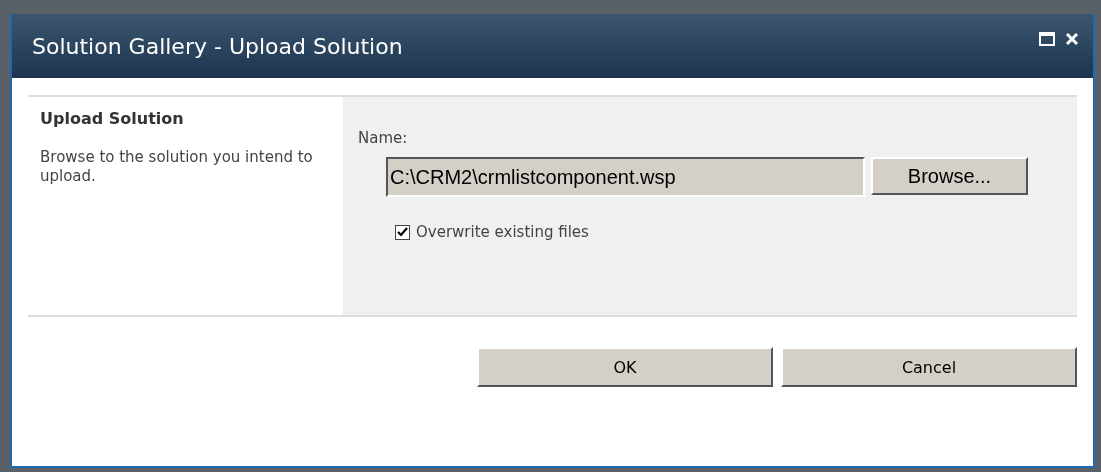 This screenshot has height=472, width=1101. I want to click on field-label: Name:, so click(383, 138).